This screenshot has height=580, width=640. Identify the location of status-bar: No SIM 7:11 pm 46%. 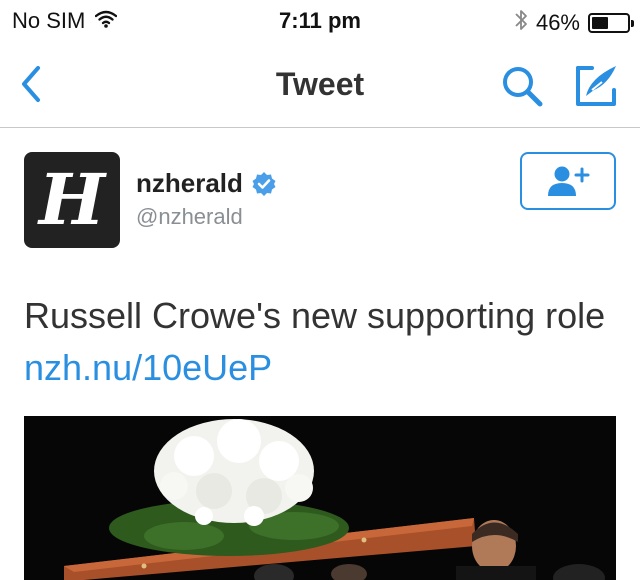
(320, 20).